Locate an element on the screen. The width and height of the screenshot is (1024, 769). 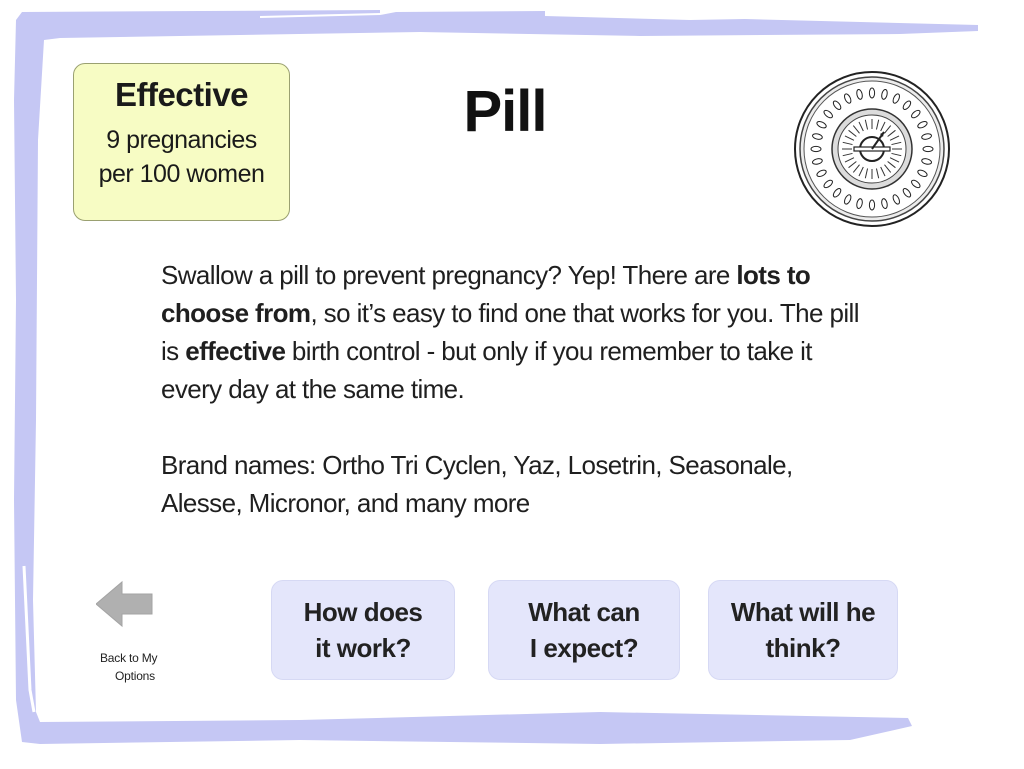
back-label-line2: Options is located at coordinates (135, 676).